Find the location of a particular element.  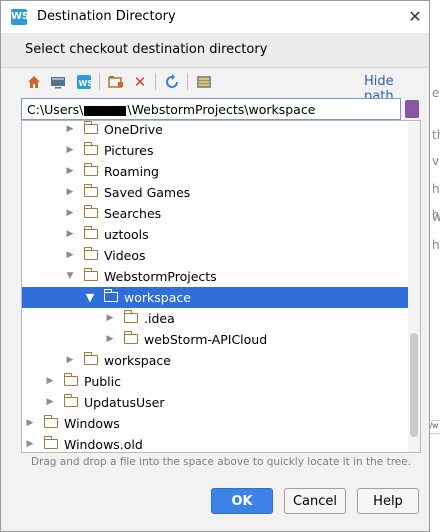

header-panel: Select checkout destination directory is located at coordinates (215, 50).